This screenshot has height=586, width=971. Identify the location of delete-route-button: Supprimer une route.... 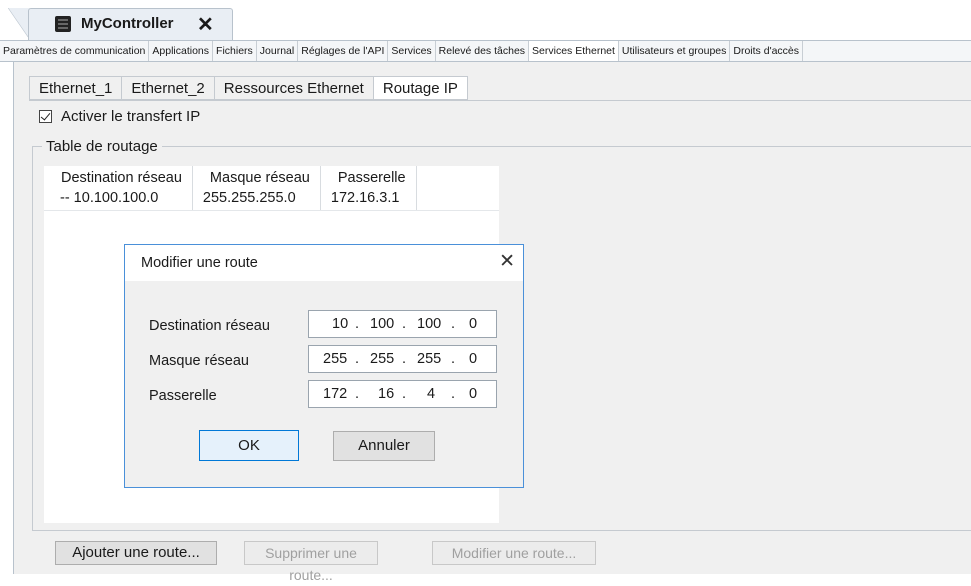
(311, 562).